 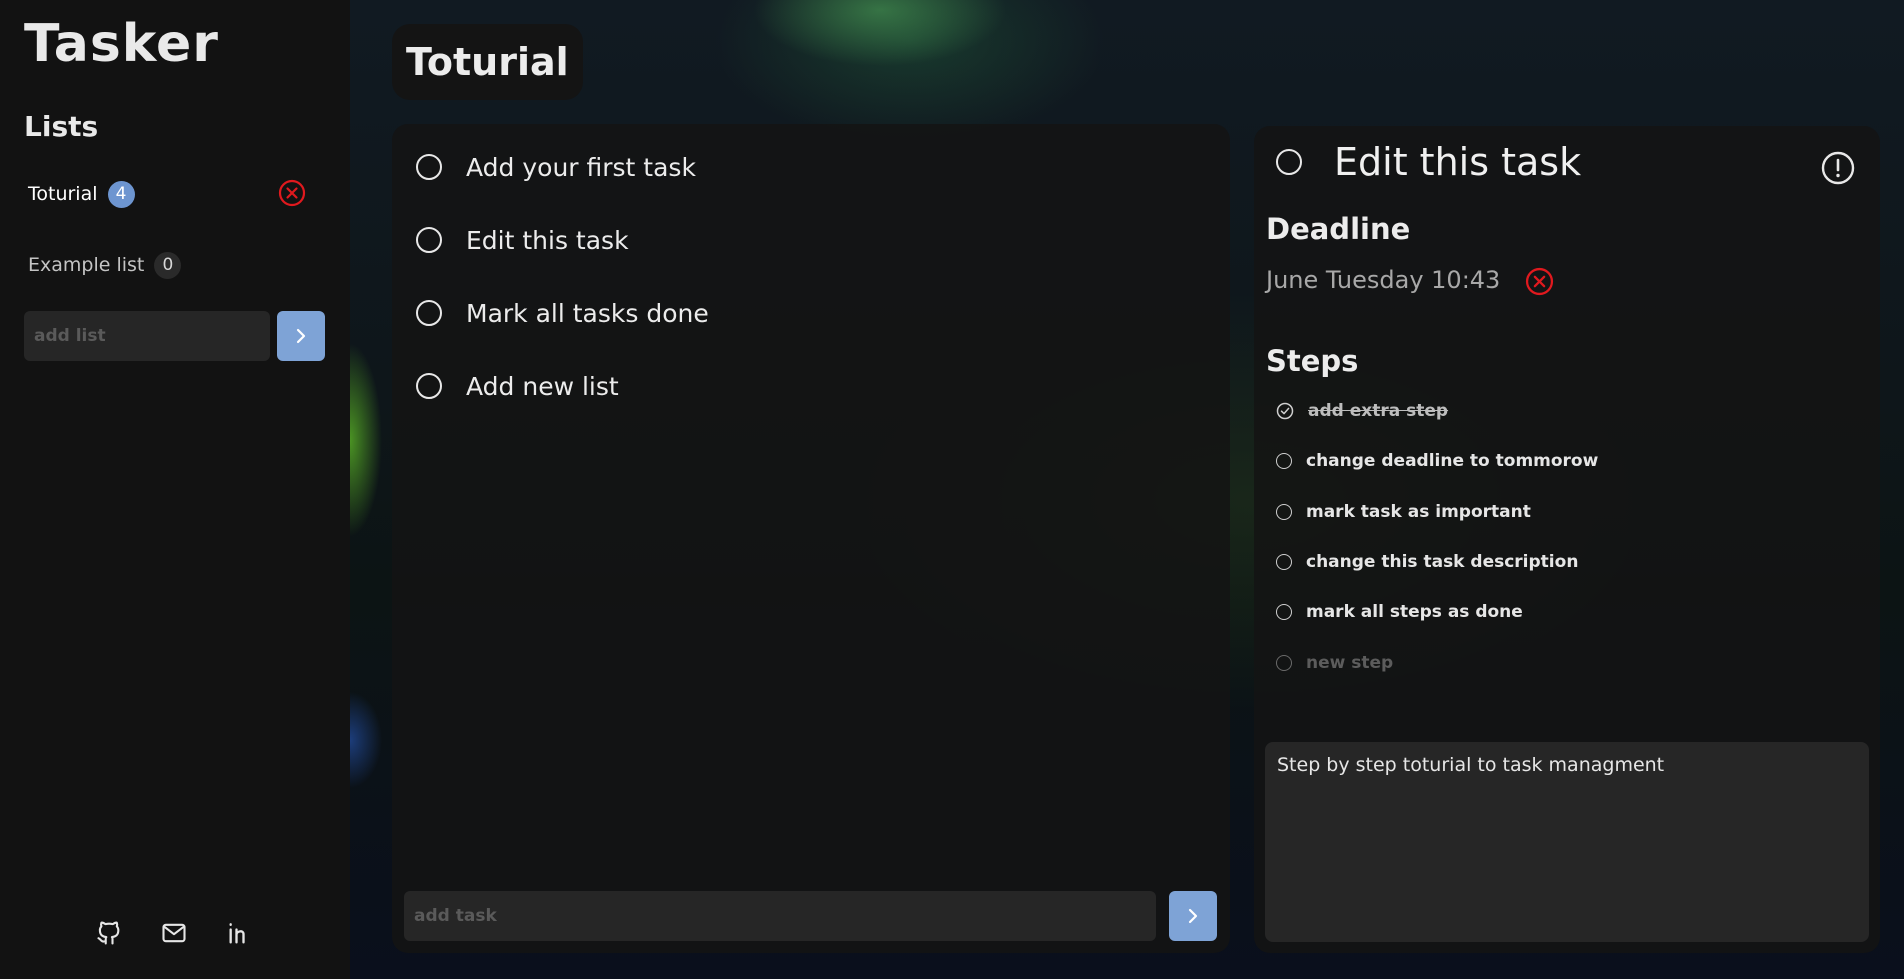 I want to click on task-detail-header: Edit this task, so click(x=1428, y=162).